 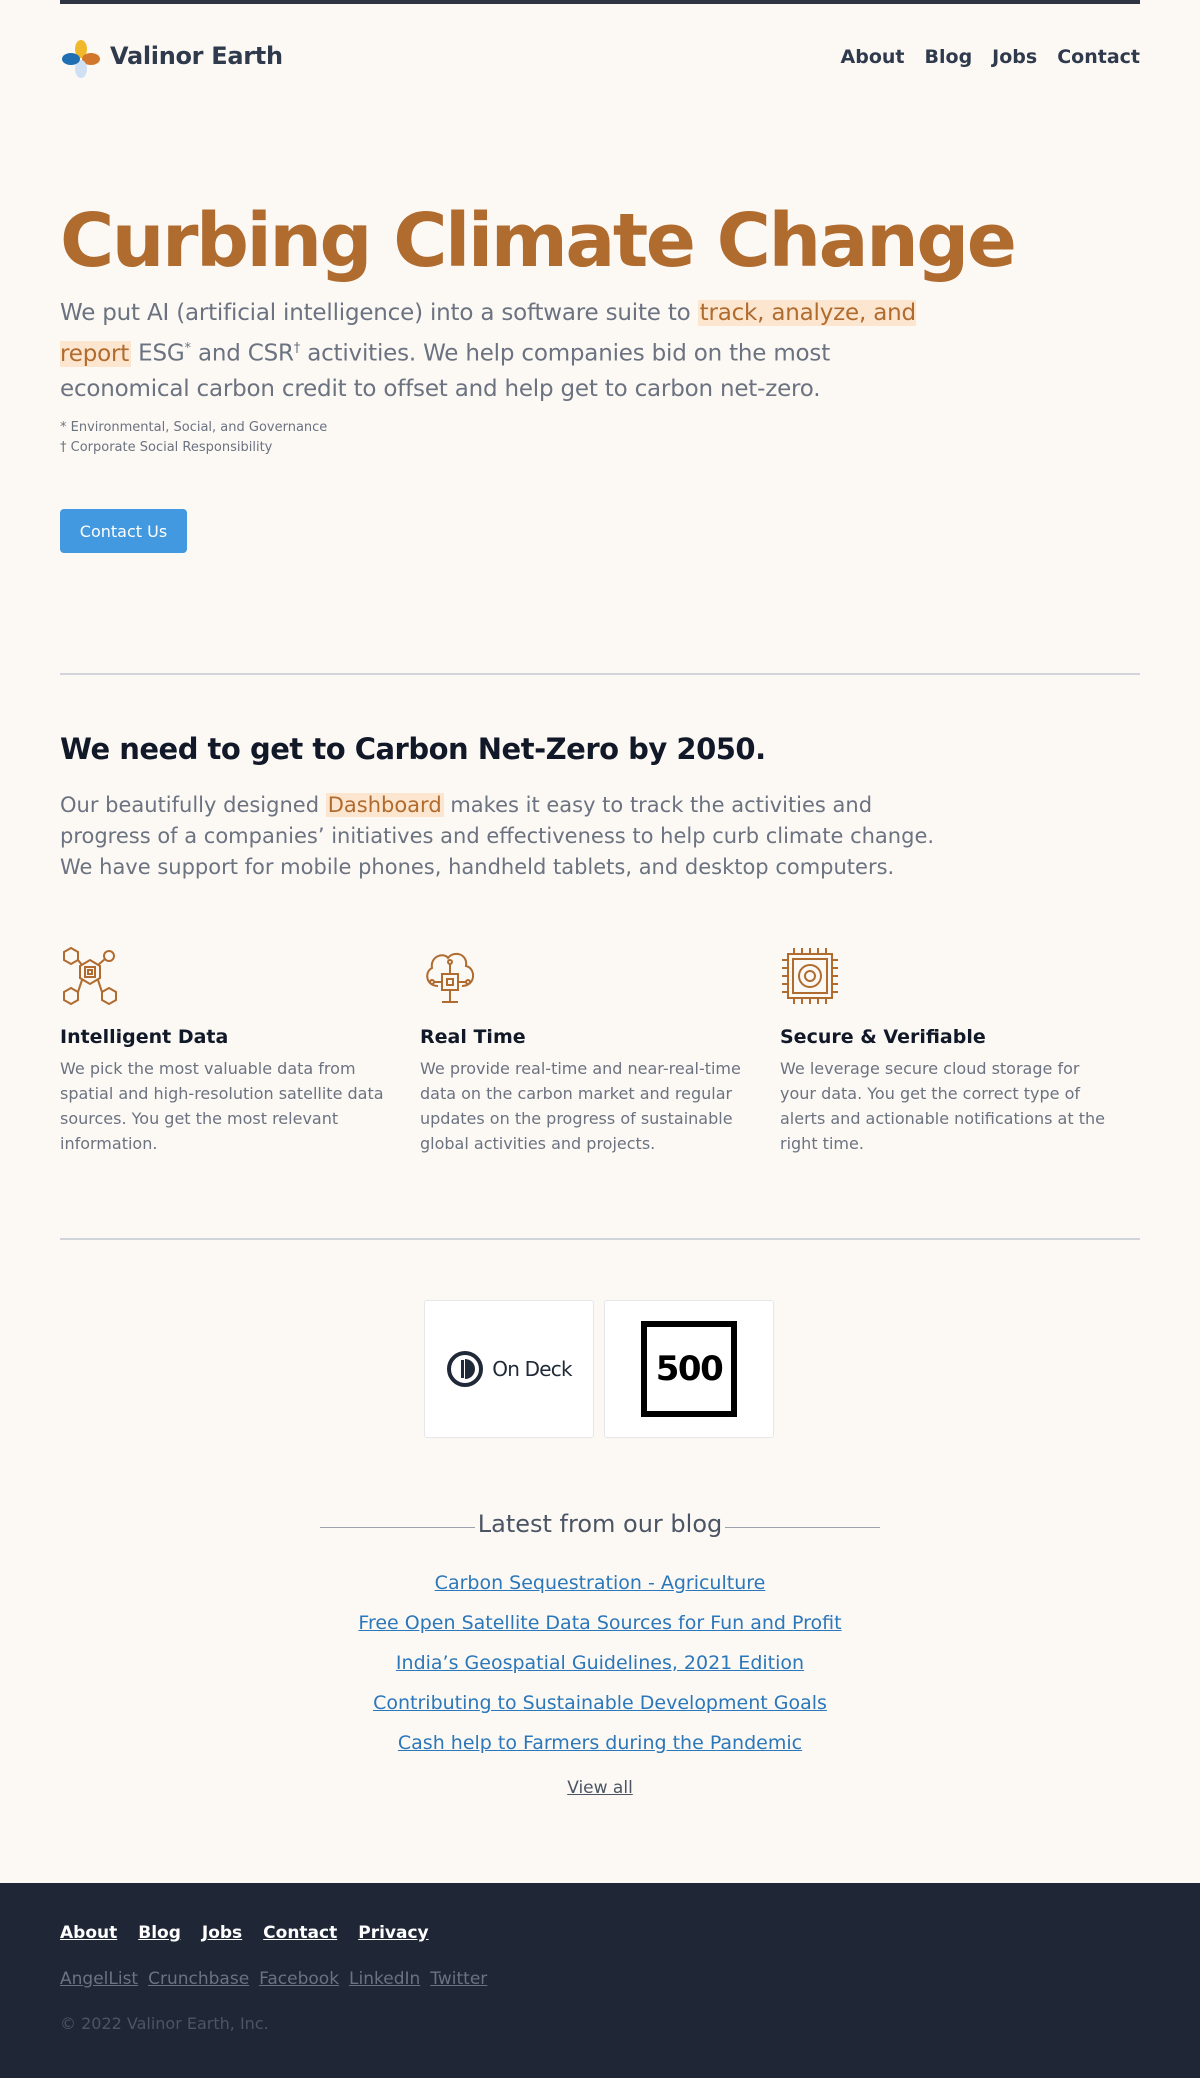 What do you see at coordinates (600, 59) in the screenshot?
I see `site-header: Valinor Earth About Blog Jobs Contact` at bounding box center [600, 59].